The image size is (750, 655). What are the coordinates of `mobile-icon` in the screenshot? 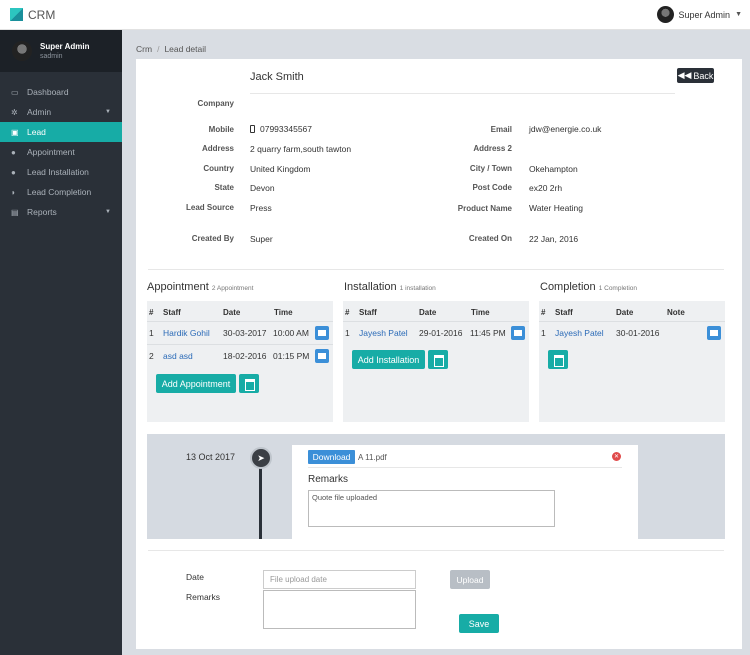 It's located at (252, 129).